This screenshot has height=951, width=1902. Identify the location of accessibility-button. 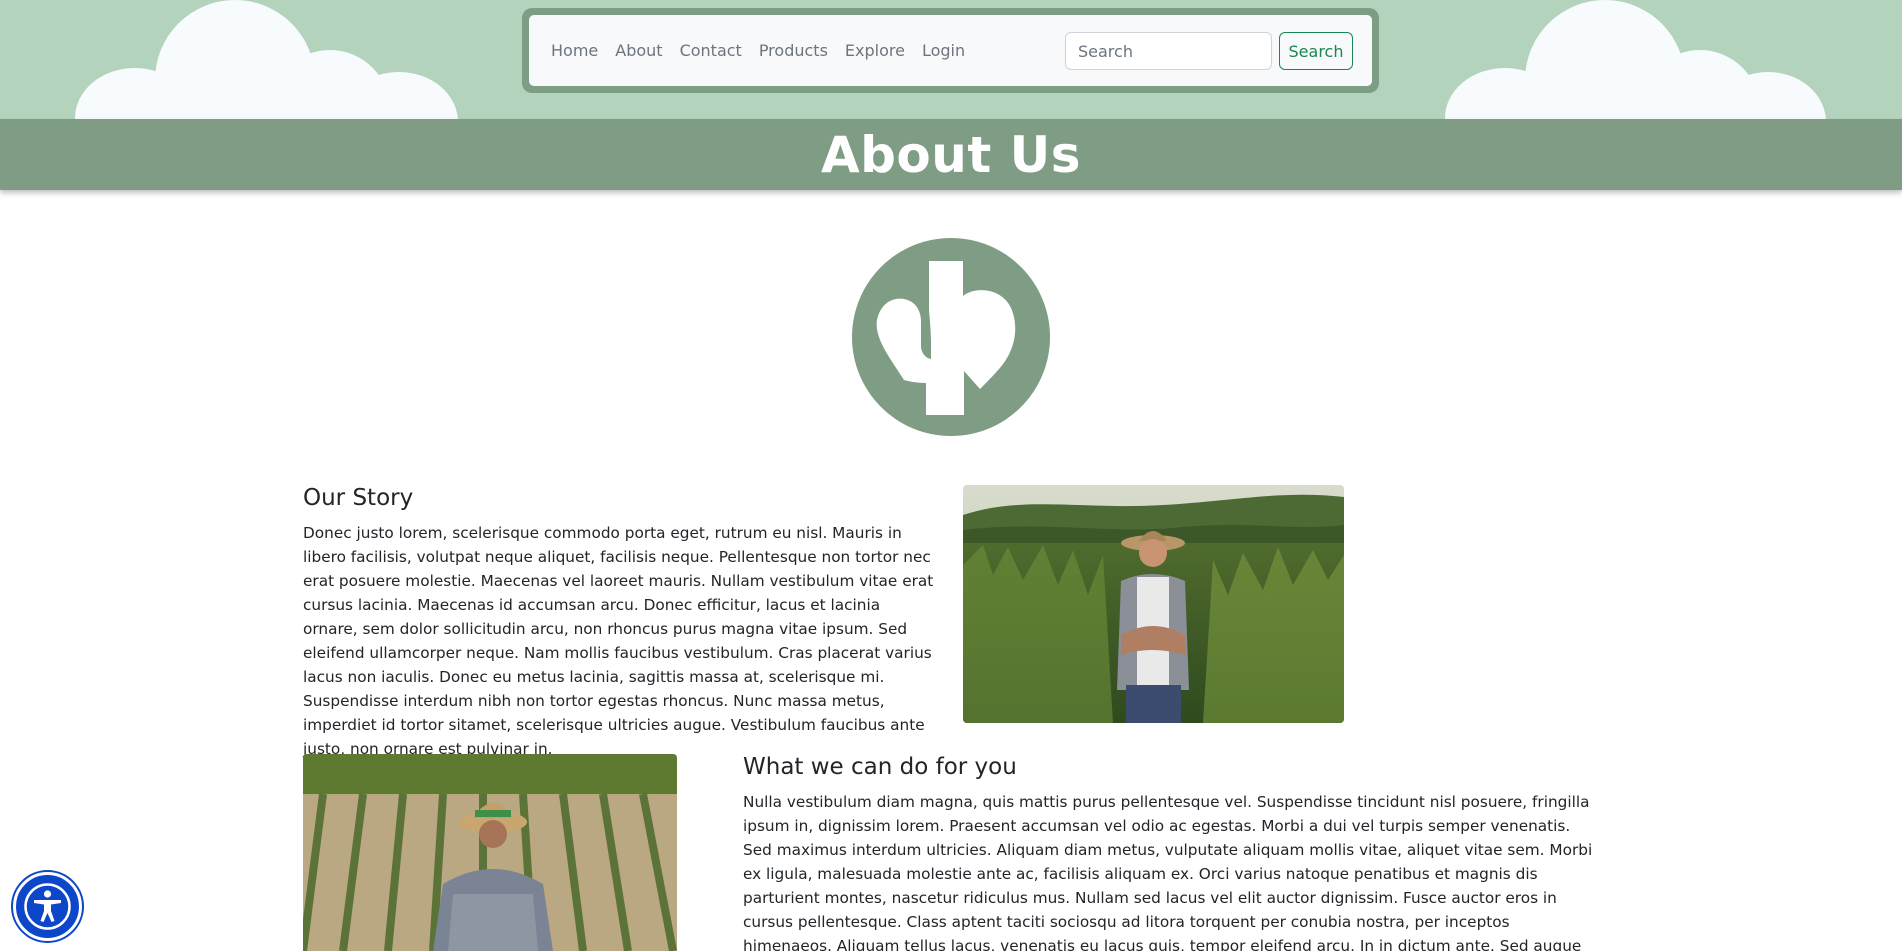
(47, 906).